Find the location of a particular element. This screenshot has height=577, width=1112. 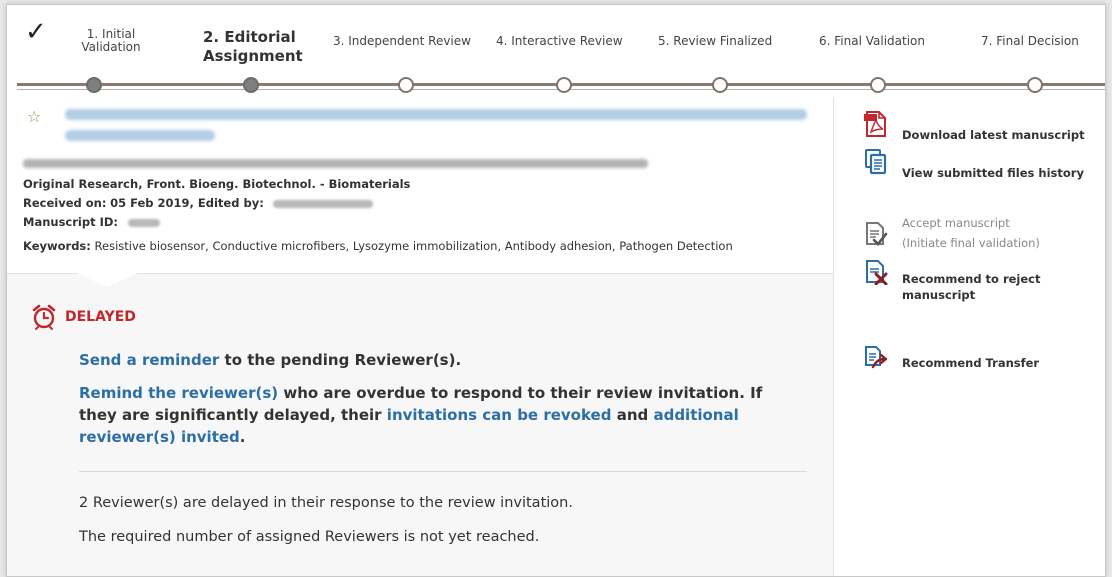

reject-document-icon is located at coordinates (877, 272).